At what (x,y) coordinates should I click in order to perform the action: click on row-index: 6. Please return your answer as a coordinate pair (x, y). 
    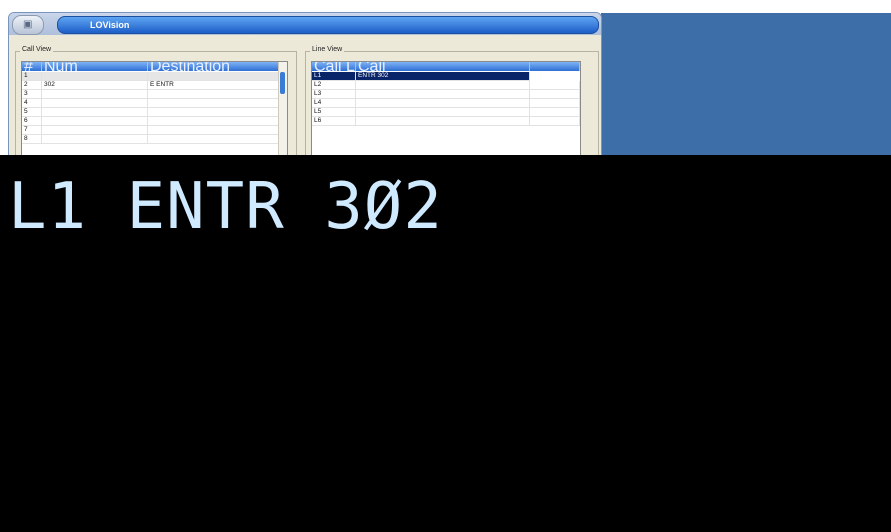
    Looking at the image, I should click on (32, 121).